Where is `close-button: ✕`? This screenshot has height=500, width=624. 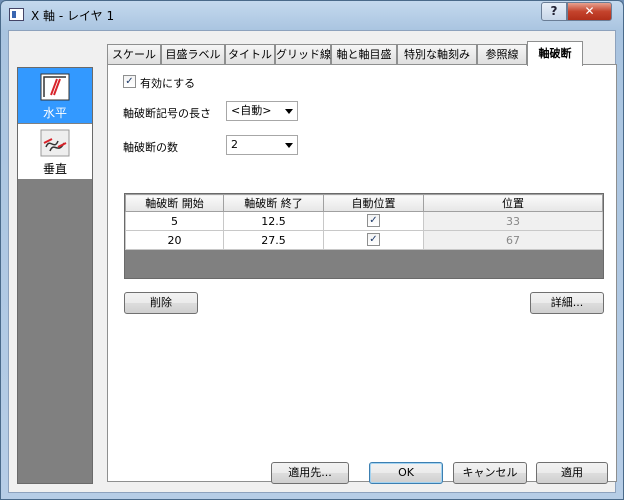
close-button: ✕ is located at coordinates (589, 11).